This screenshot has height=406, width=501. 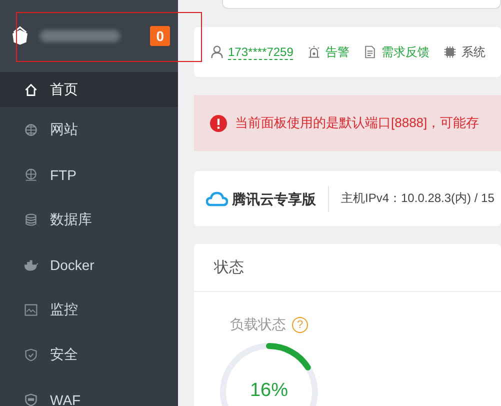 What do you see at coordinates (89, 354) in the screenshot?
I see `sidebar-item: 安全` at bounding box center [89, 354].